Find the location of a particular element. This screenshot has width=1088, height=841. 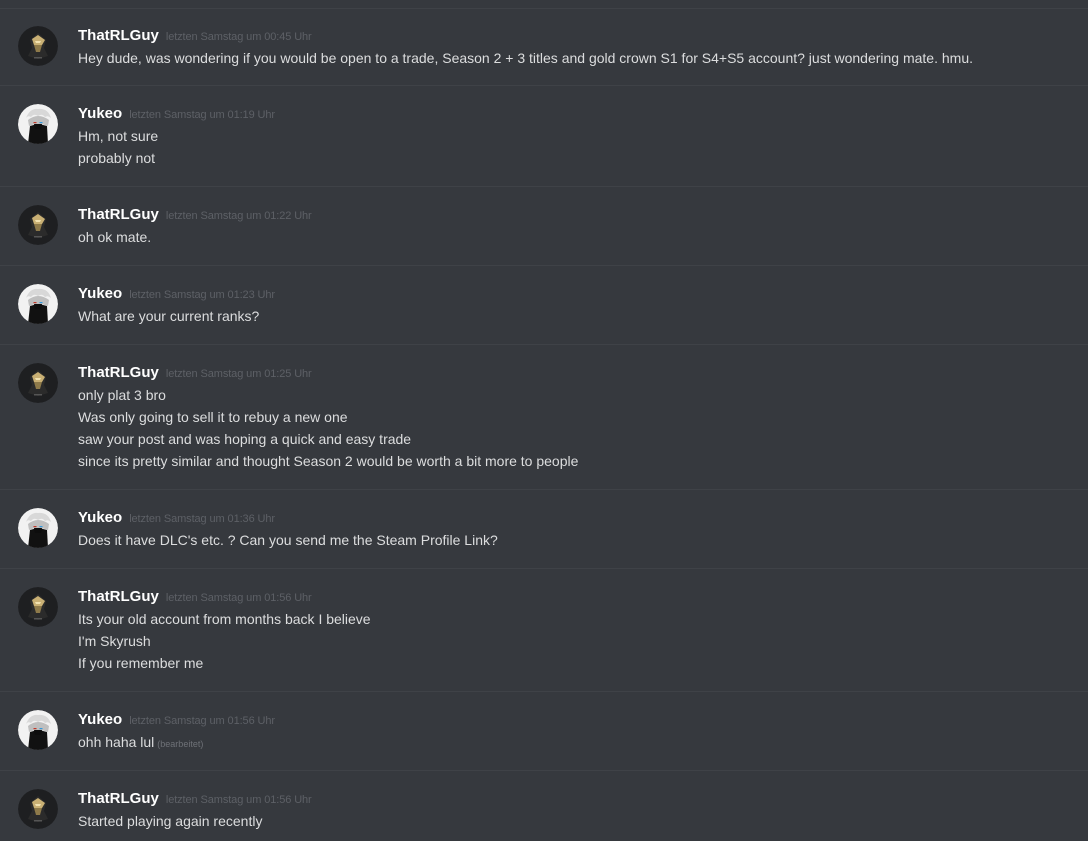

message-content: oh ok mate. is located at coordinates (578, 237).